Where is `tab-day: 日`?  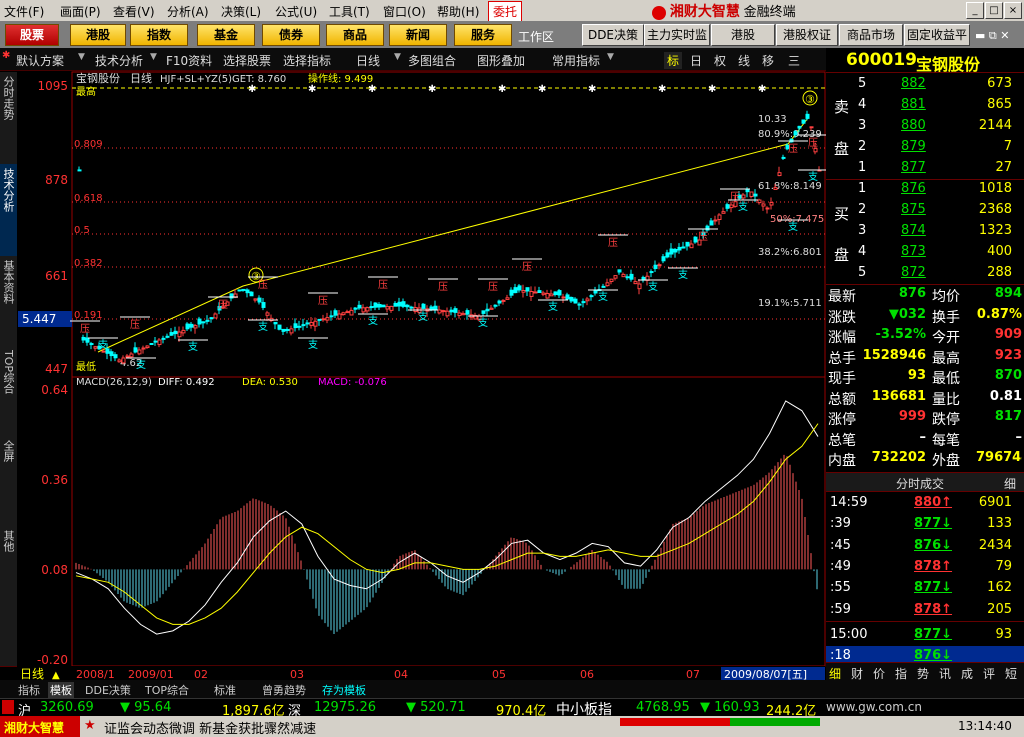 tab-day: 日 is located at coordinates (696, 60).